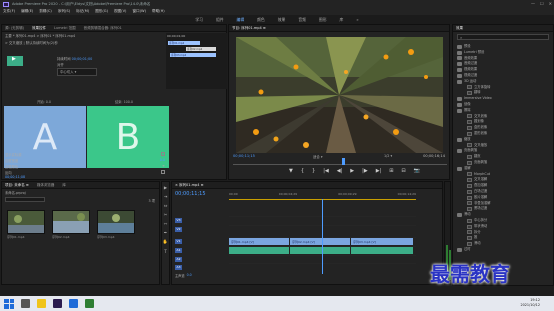 The height and width of the screenshot is (311, 554). Describe the element at coordinates (302, 171) in the screenshot. I see `mark-in-button: {` at that location.